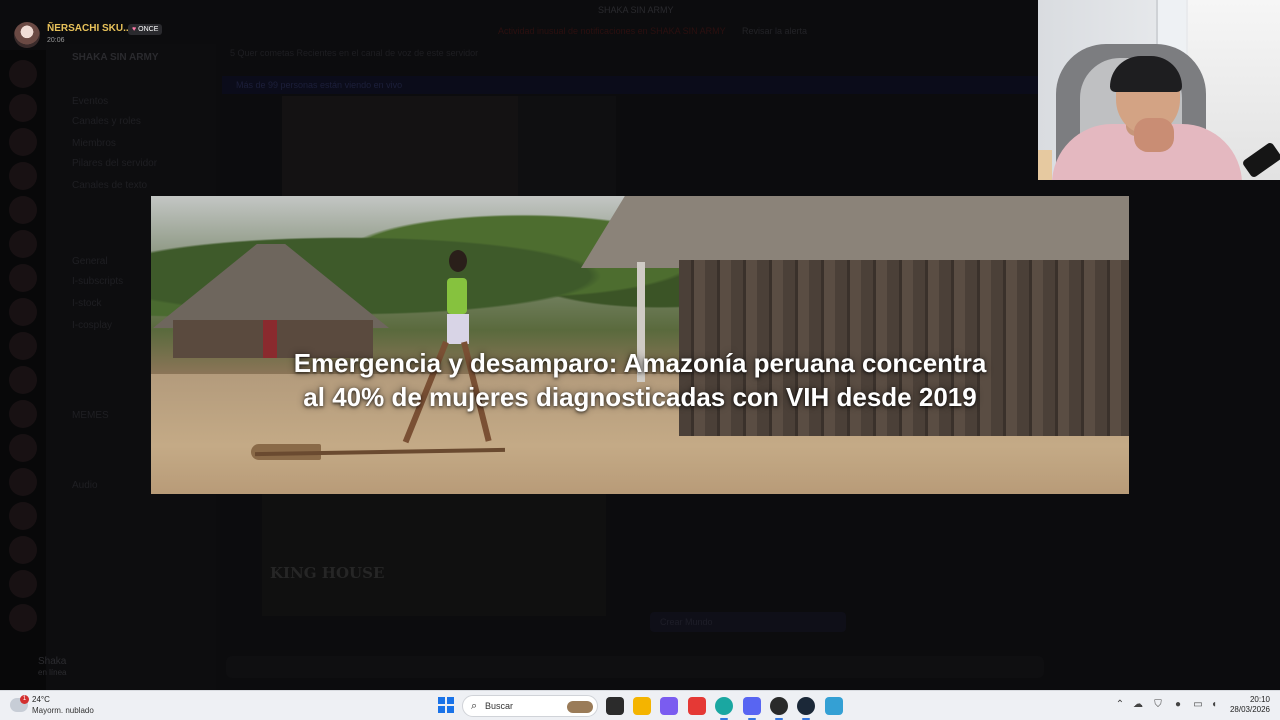  What do you see at coordinates (41, 699) in the screenshot?
I see `weather-temp: 24°C` at bounding box center [41, 699].